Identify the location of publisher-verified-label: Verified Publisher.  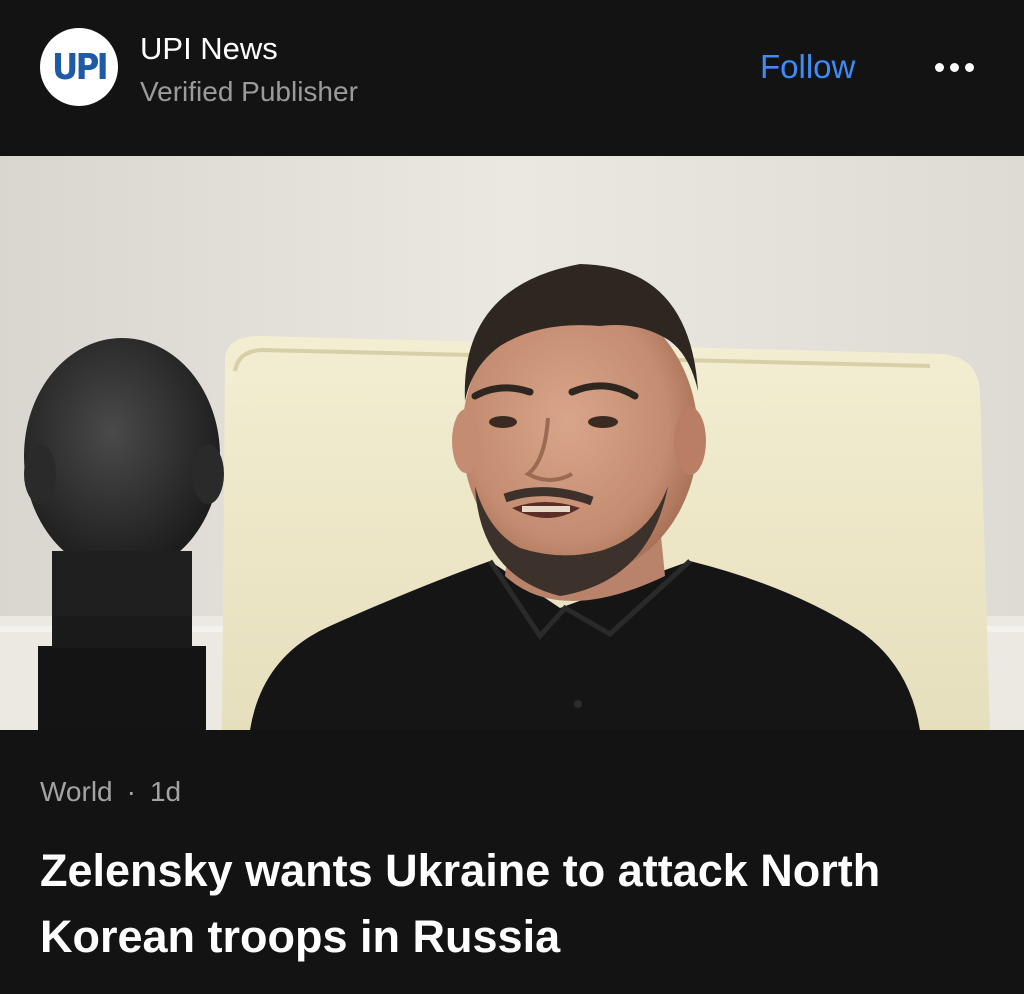
(249, 91).